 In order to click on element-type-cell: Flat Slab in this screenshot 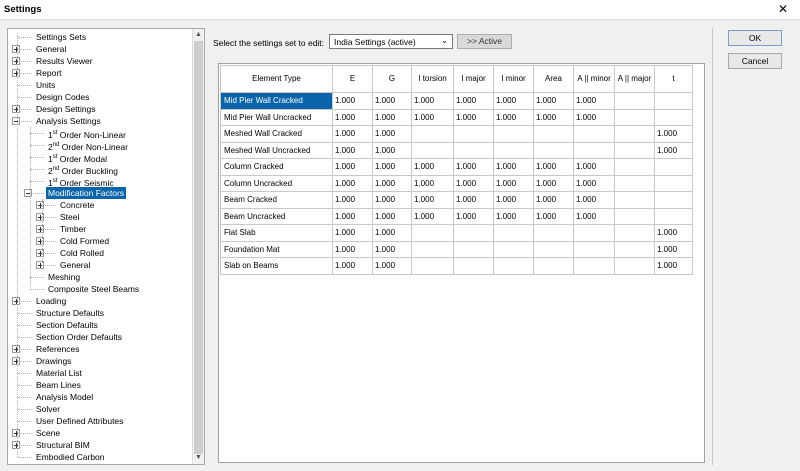, I will do `click(276, 233)`.